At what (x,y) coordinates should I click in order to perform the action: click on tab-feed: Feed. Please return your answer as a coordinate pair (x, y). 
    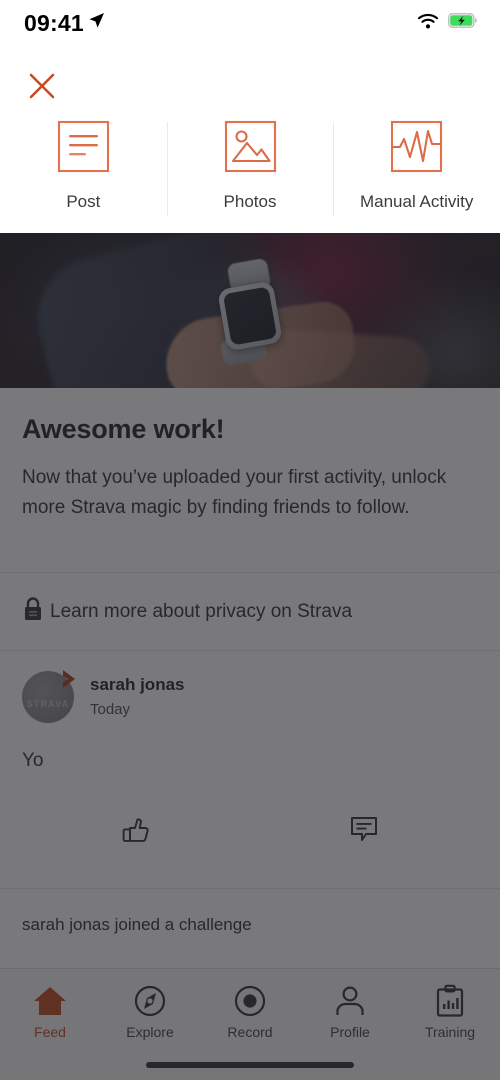
    Looking at the image, I should click on (50, 1010).